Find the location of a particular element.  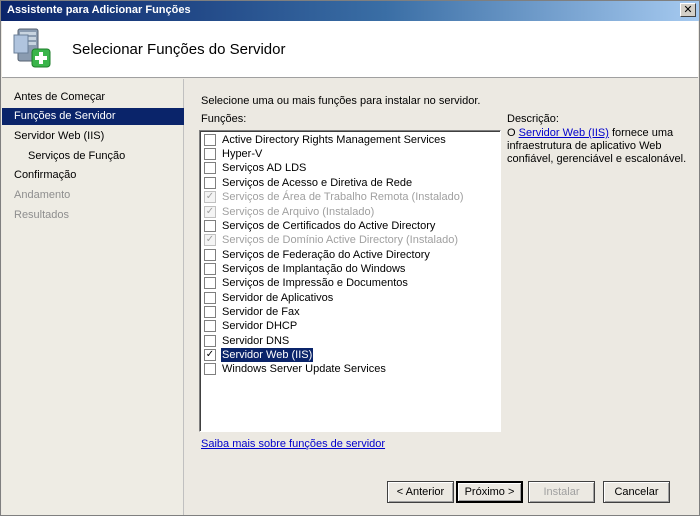

install-button: Instalar is located at coordinates (561, 492).